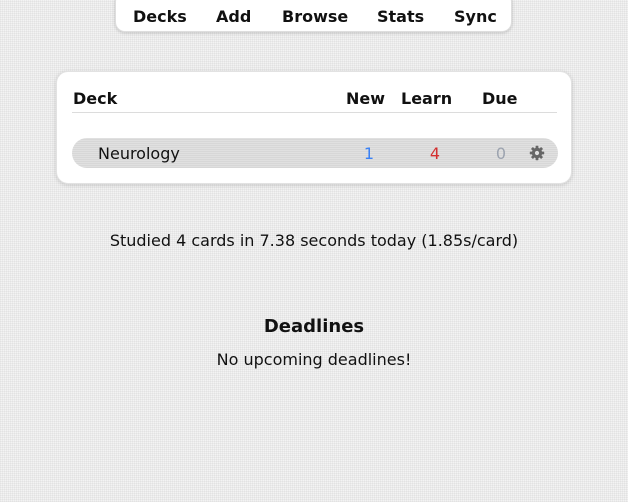 The image size is (628, 502). What do you see at coordinates (314, 112) in the screenshot?
I see `header-divider` at bounding box center [314, 112].